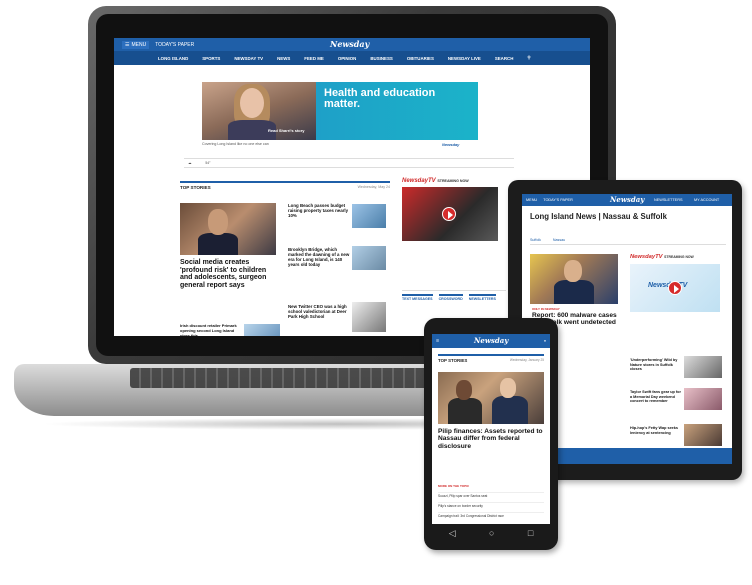 This screenshot has height=585, width=752. What do you see at coordinates (369, 258) in the screenshot?
I see `side-story-2-thumb` at bounding box center [369, 258].